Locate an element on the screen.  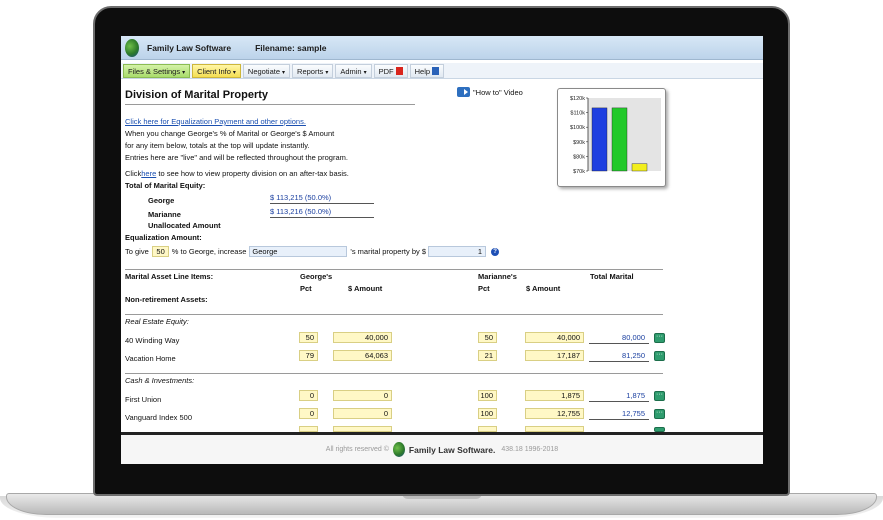
george-label: George is located at coordinates (161, 200).